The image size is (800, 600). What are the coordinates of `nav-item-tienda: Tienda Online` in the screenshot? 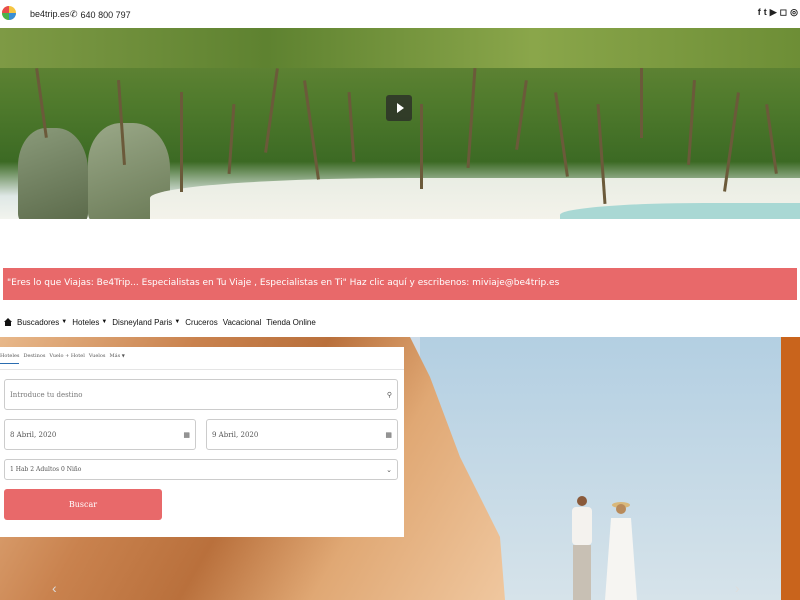 It's located at (291, 322).